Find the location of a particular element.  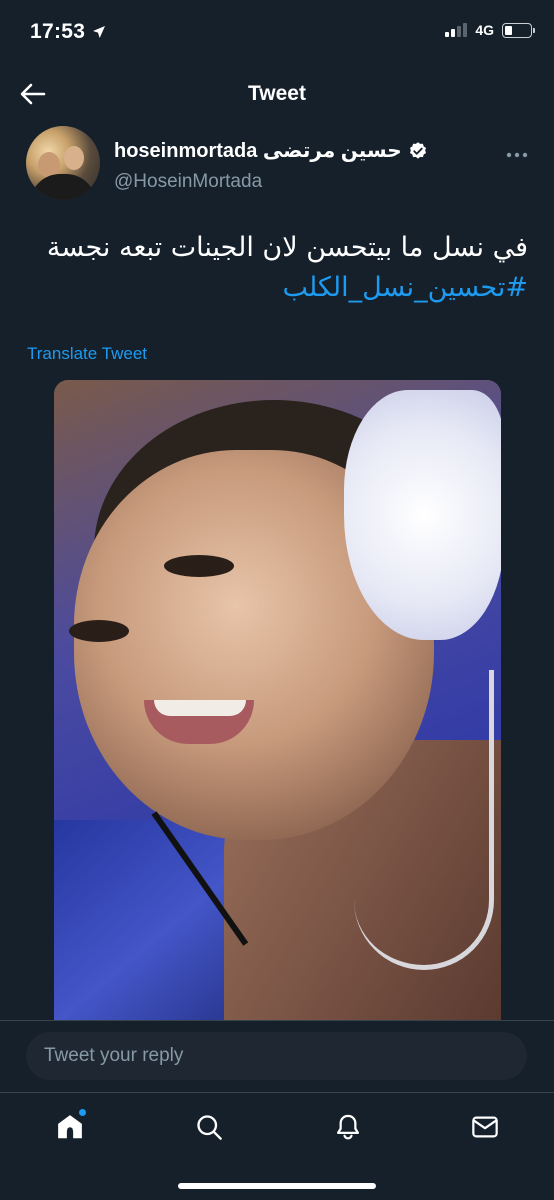

page-title: Tweet is located at coordinates (277, 93).